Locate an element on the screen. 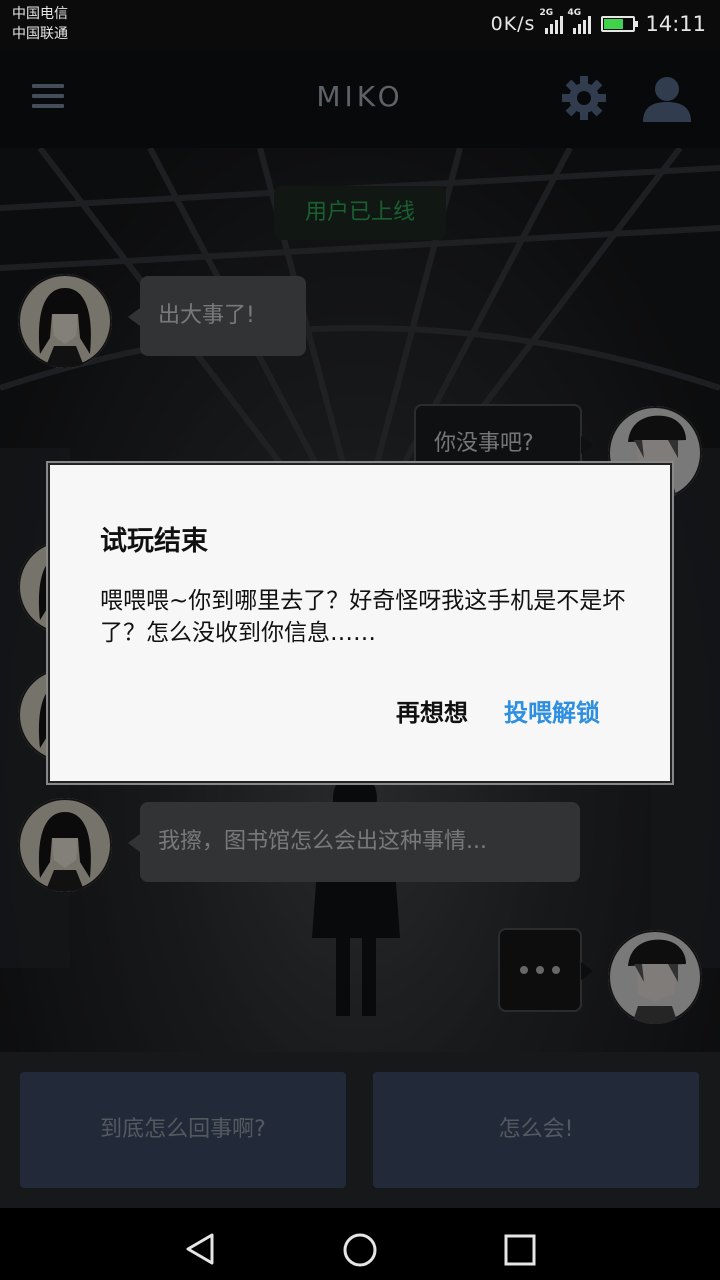 This screenshot has height=1280, width=720. sim2-network-type: 4G is located at coordinates (574, 13).